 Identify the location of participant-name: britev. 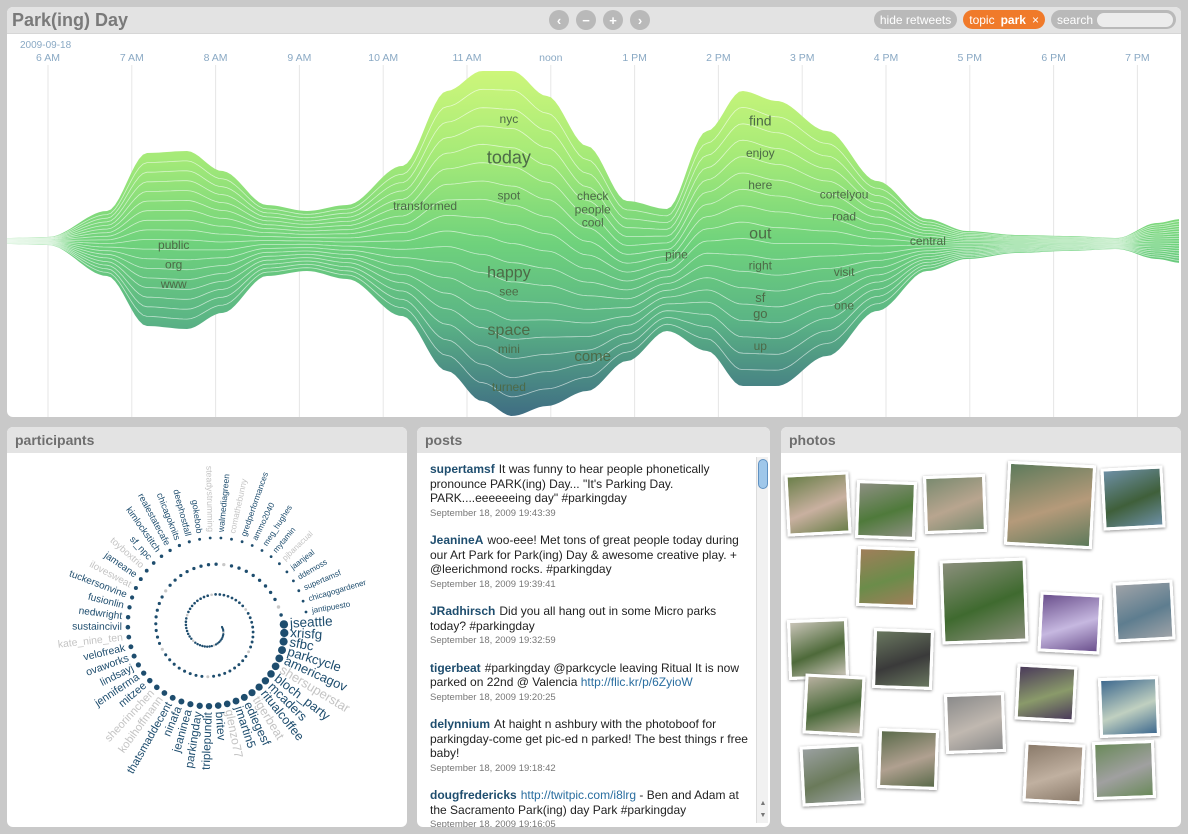
(221, 726).